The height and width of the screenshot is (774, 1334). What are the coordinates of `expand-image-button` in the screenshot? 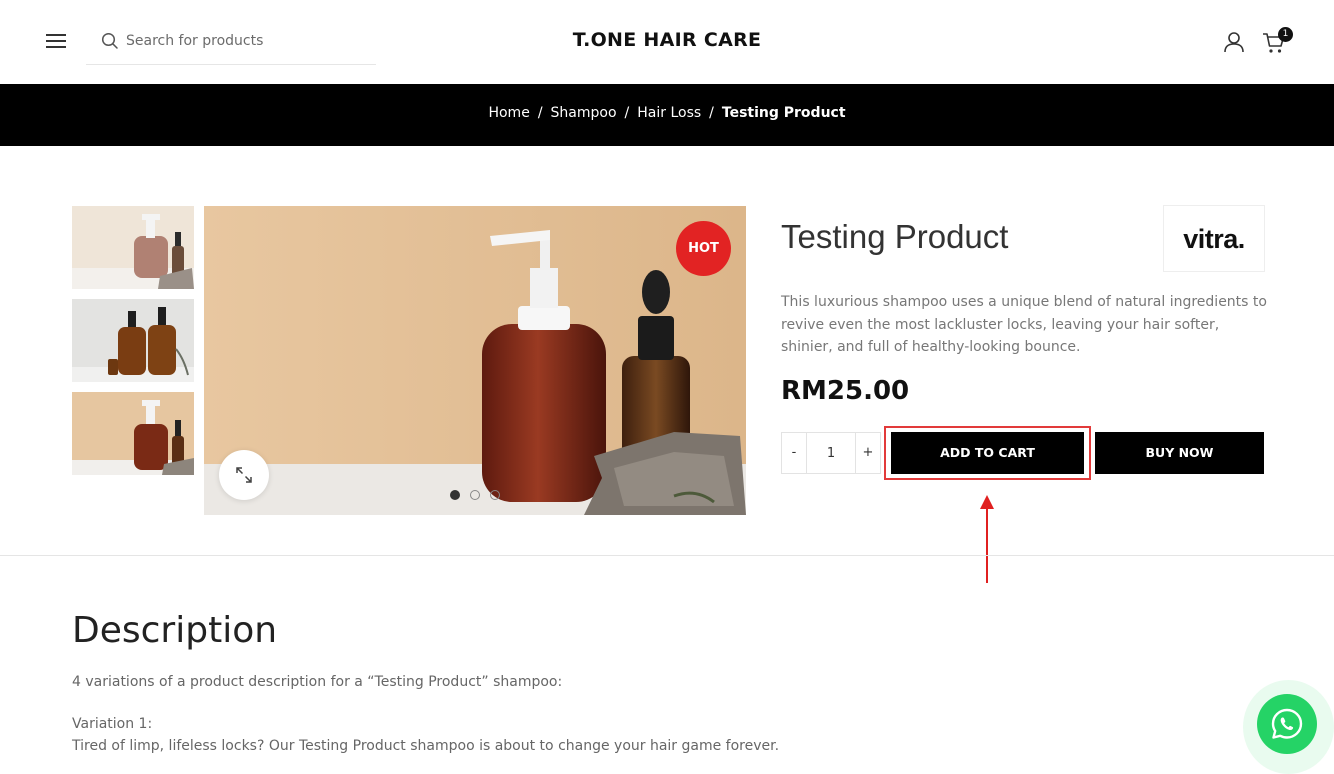 It's located at (244, 475).